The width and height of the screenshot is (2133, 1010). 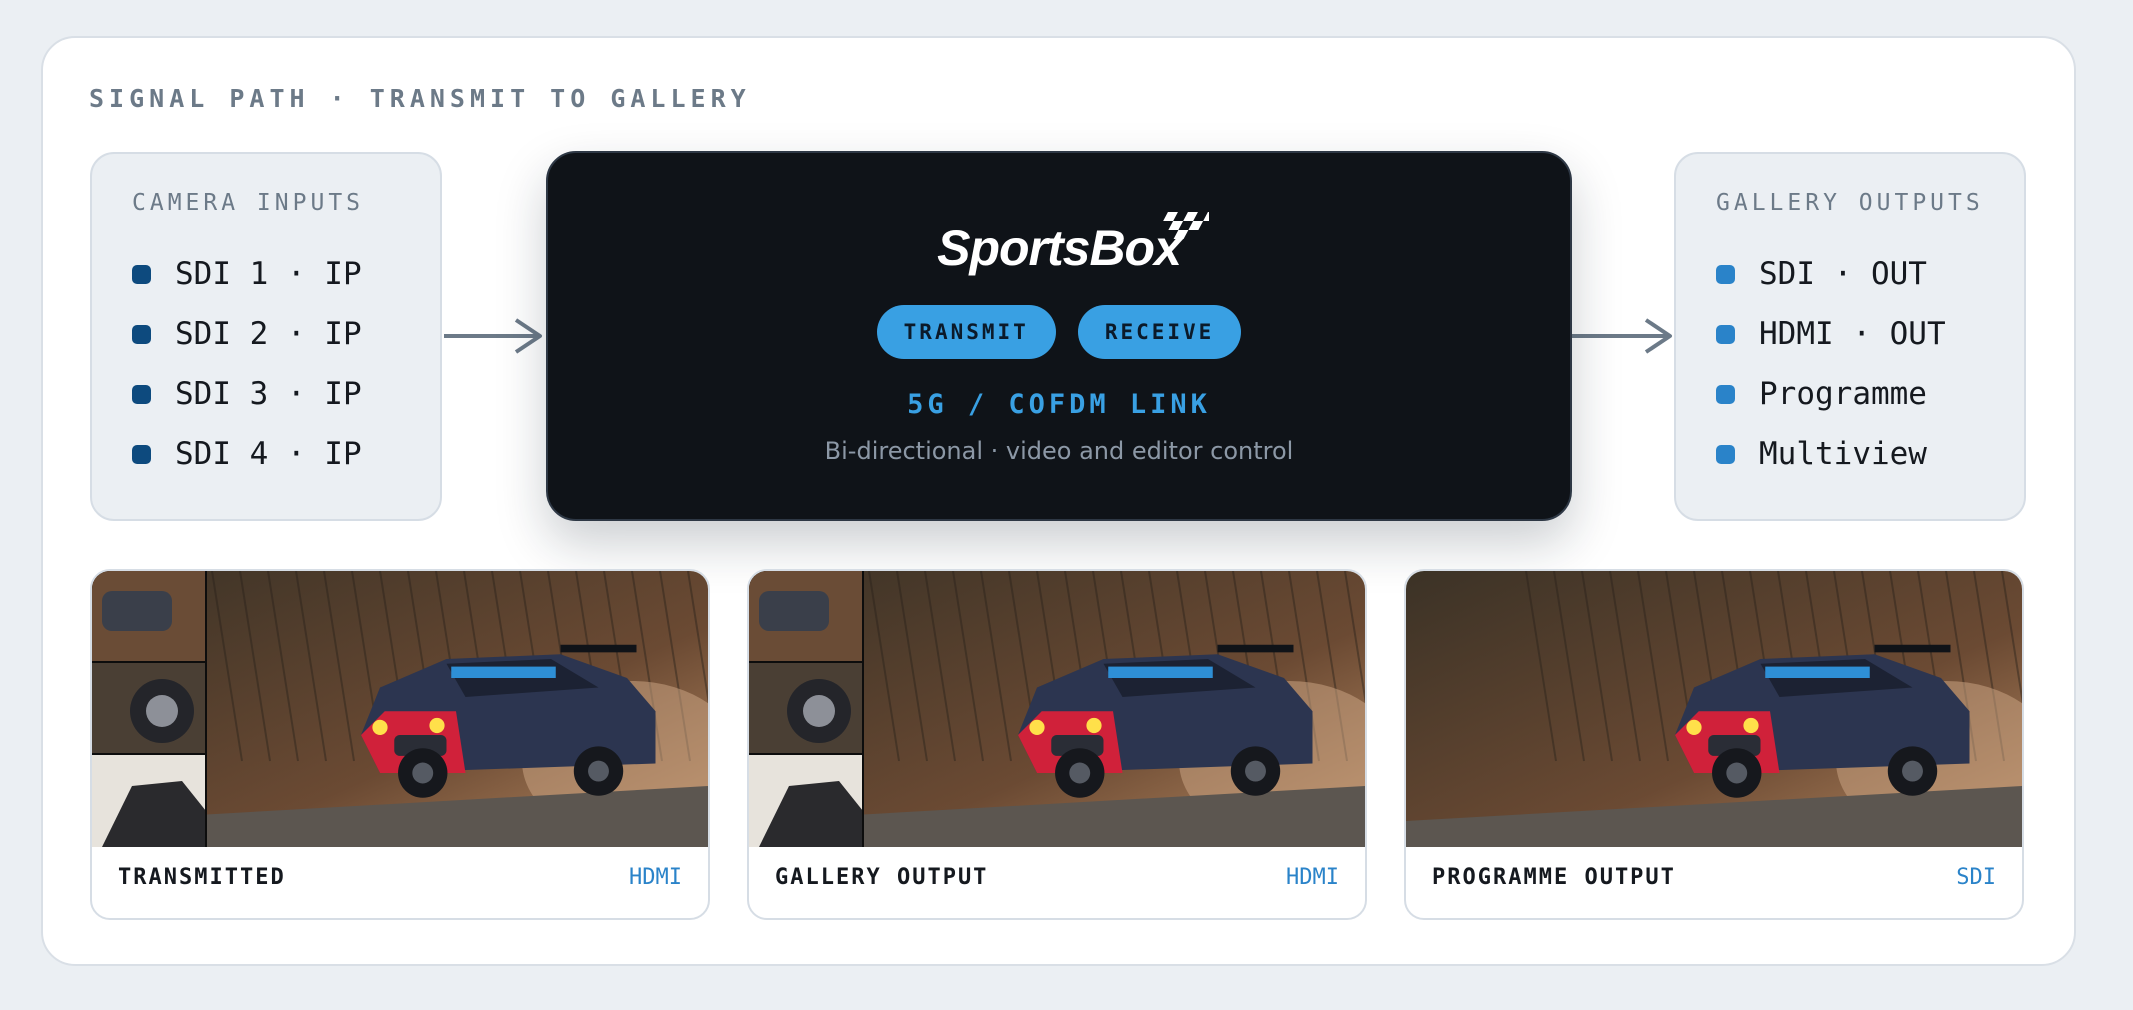 I want to click on link-title: 5G / COFDM LINK, so click(x=1059, y=404).